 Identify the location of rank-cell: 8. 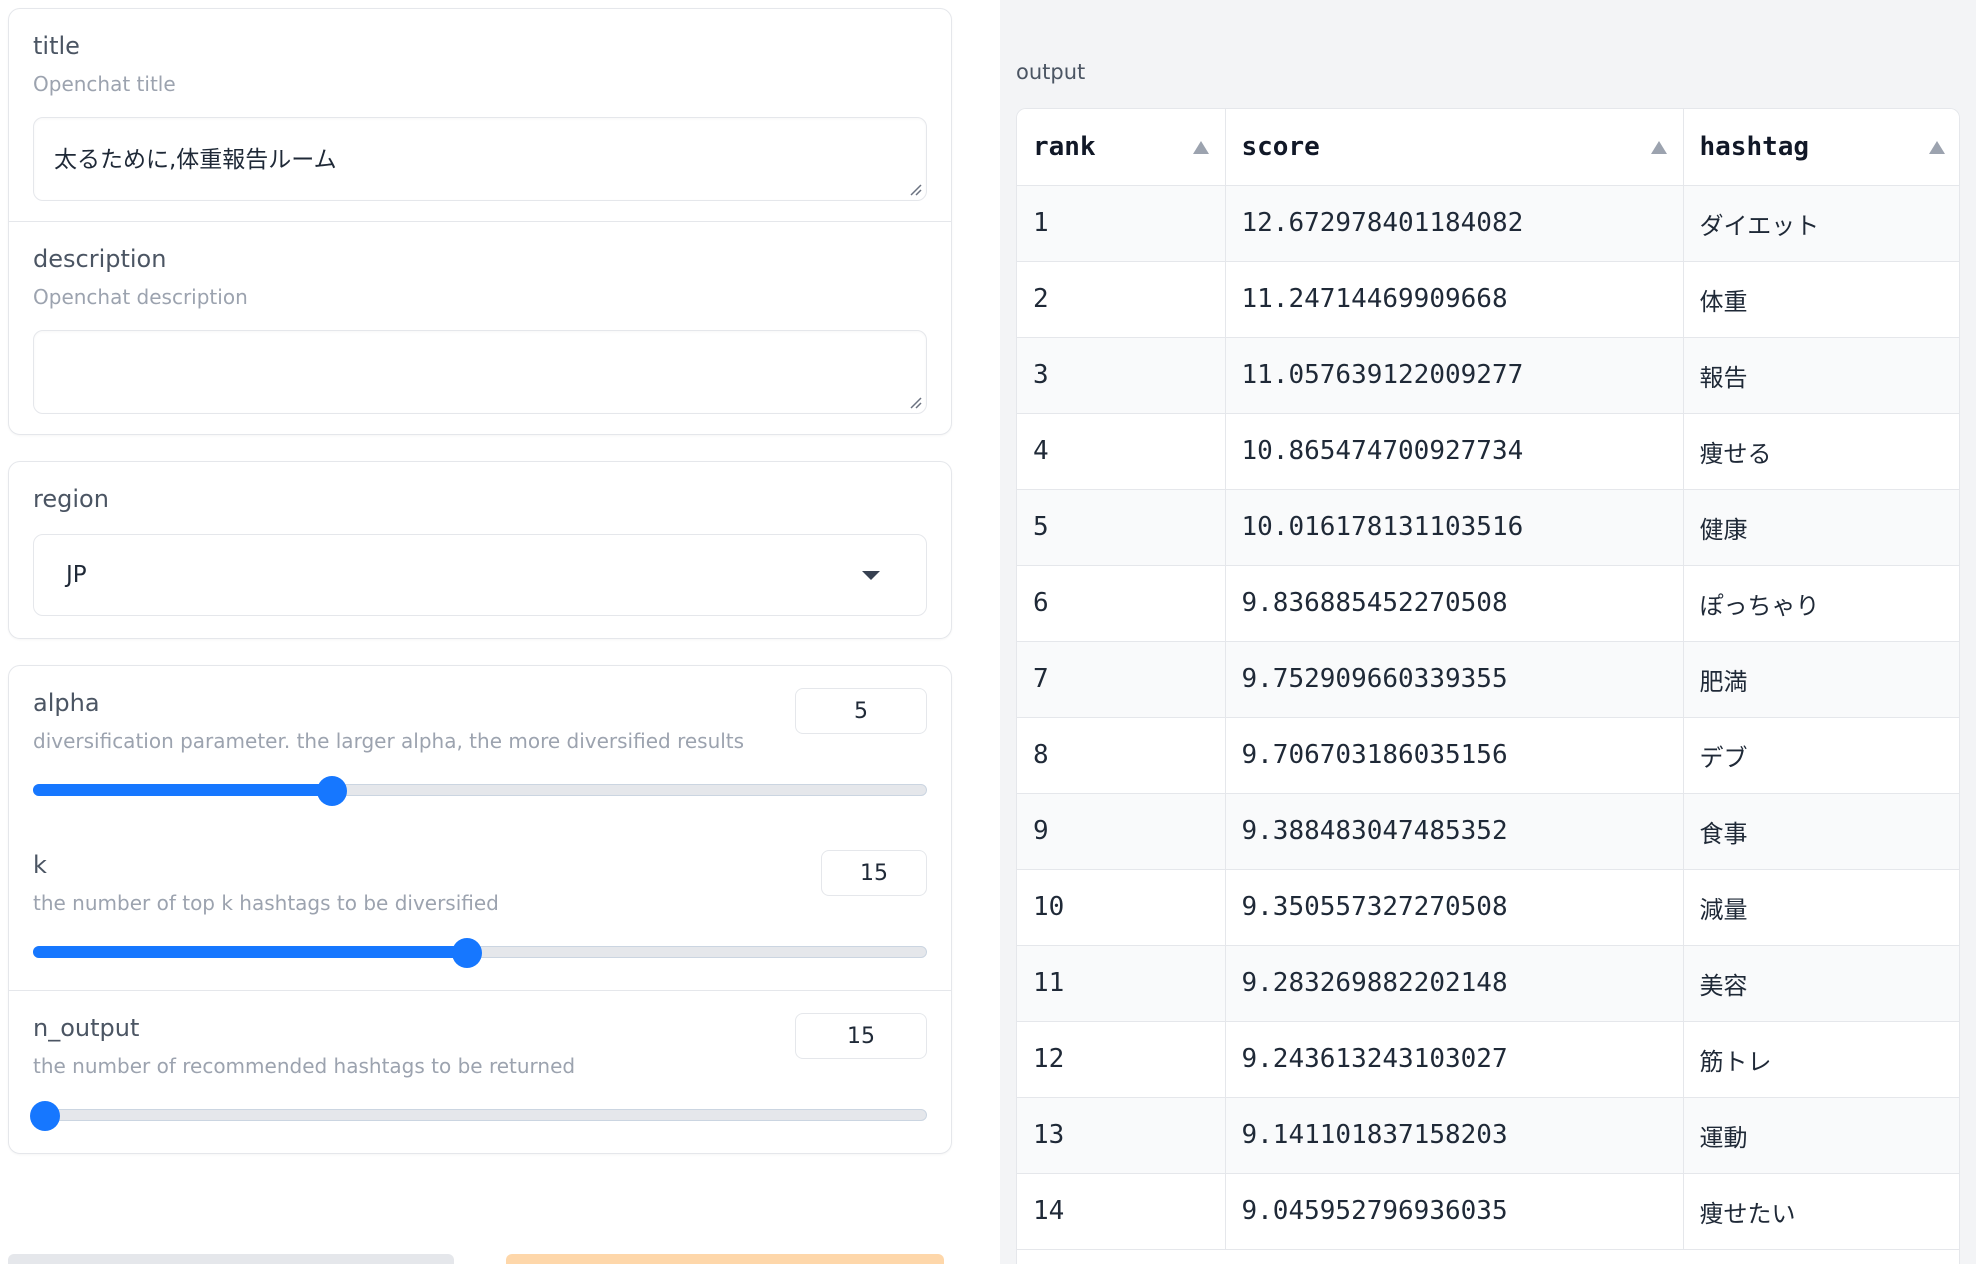
(1121, 755).